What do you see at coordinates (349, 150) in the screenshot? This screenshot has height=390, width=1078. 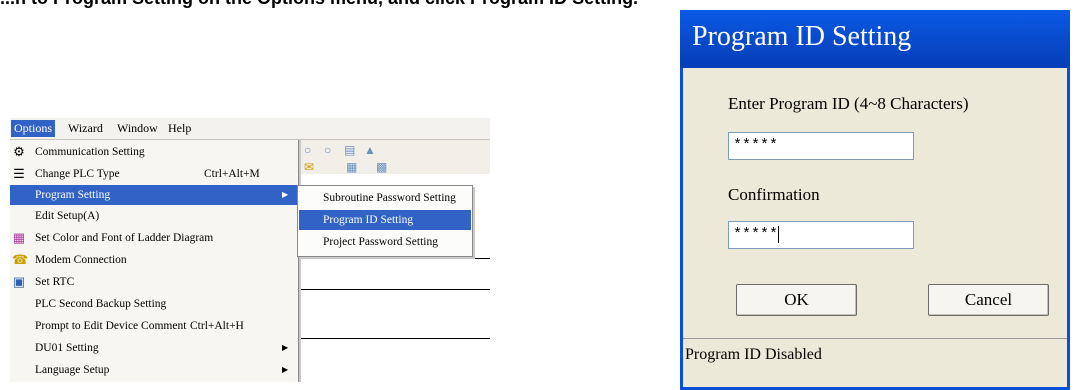 I see `network-icon: ▤` at bounding box center [349, 150].